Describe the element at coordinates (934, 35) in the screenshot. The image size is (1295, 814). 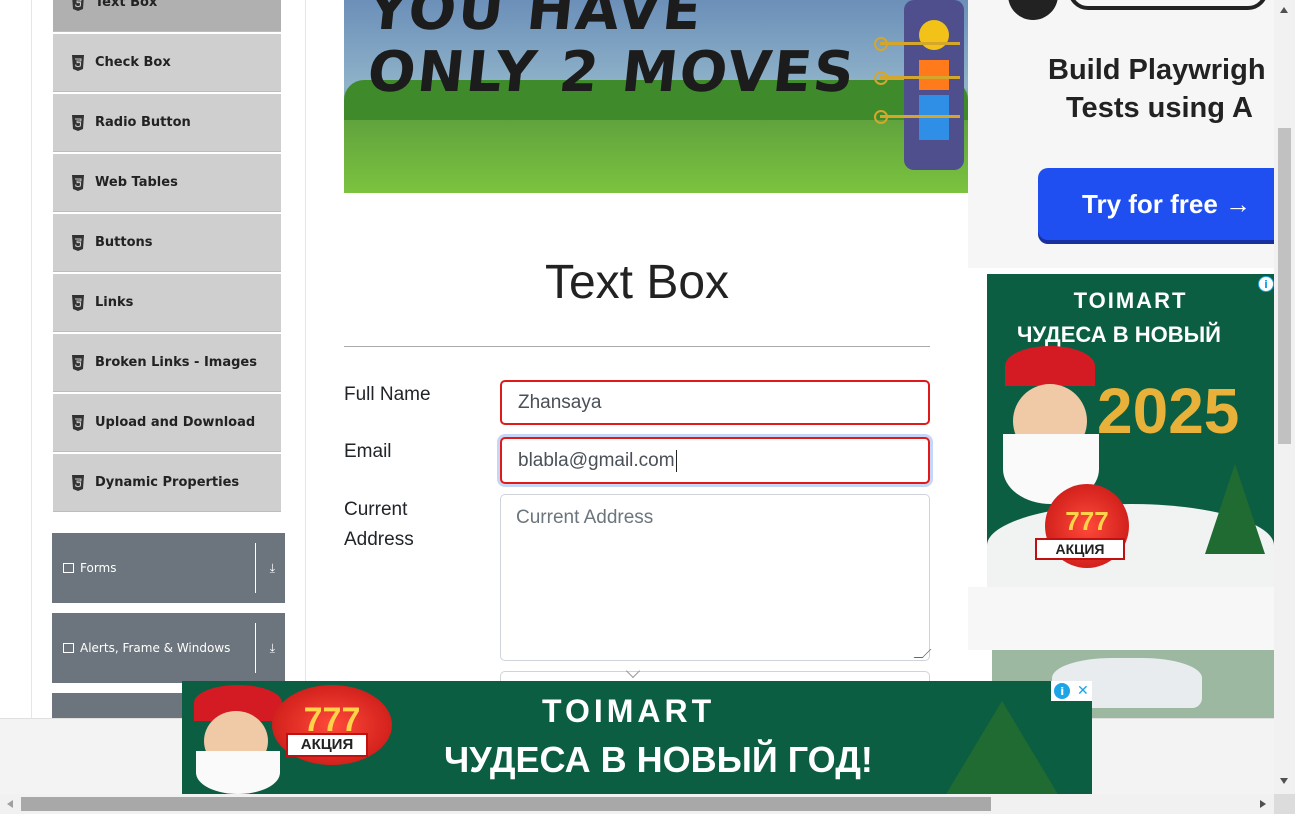
I see `banner-gold` at that location.